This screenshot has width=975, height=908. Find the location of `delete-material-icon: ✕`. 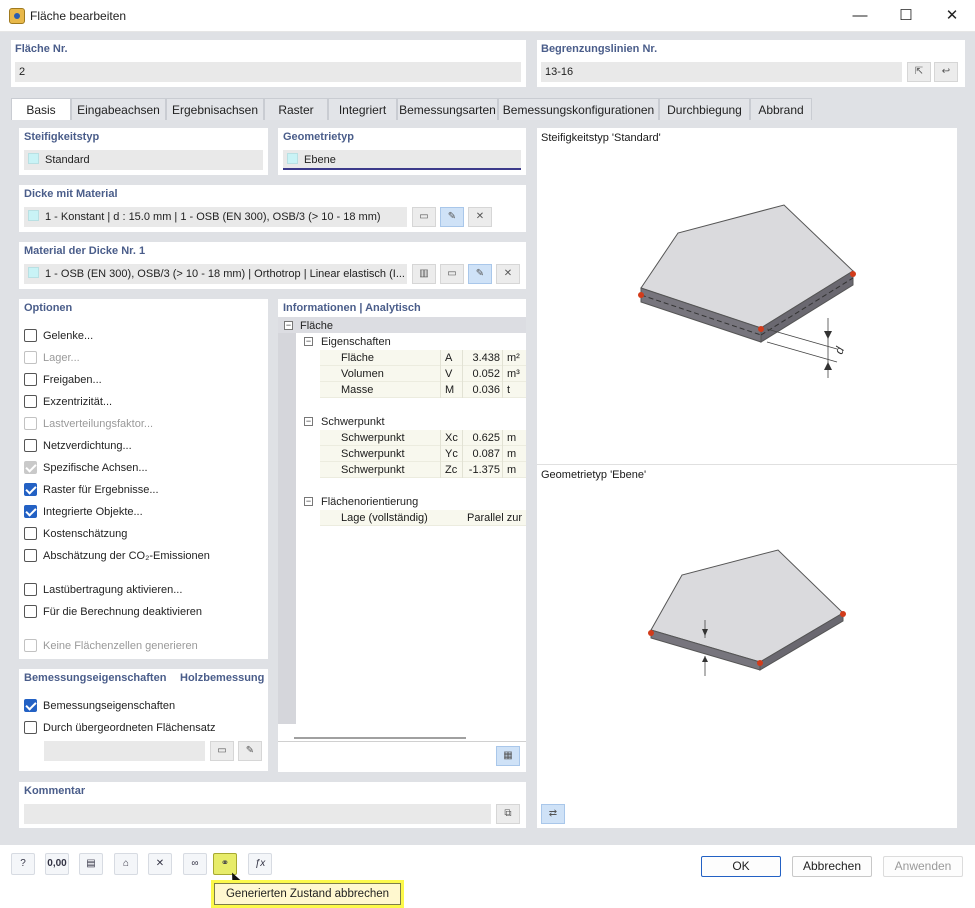

delete-material-icon: ✕ is located at coordinates (508, 274).